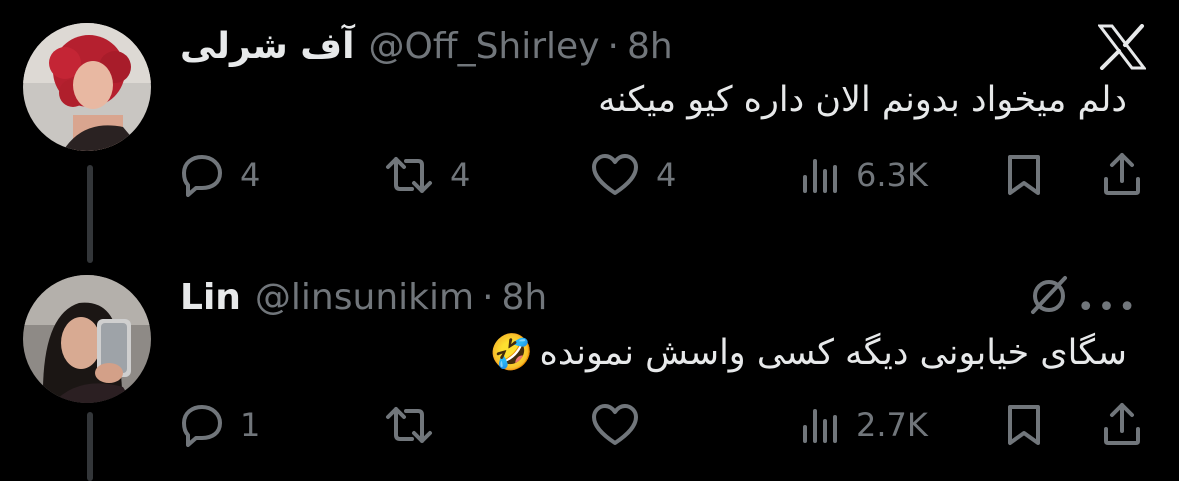 Image resolution: width=1179 pixels, height=481 pixels. I want to click on repost-button, so click(409, 425).